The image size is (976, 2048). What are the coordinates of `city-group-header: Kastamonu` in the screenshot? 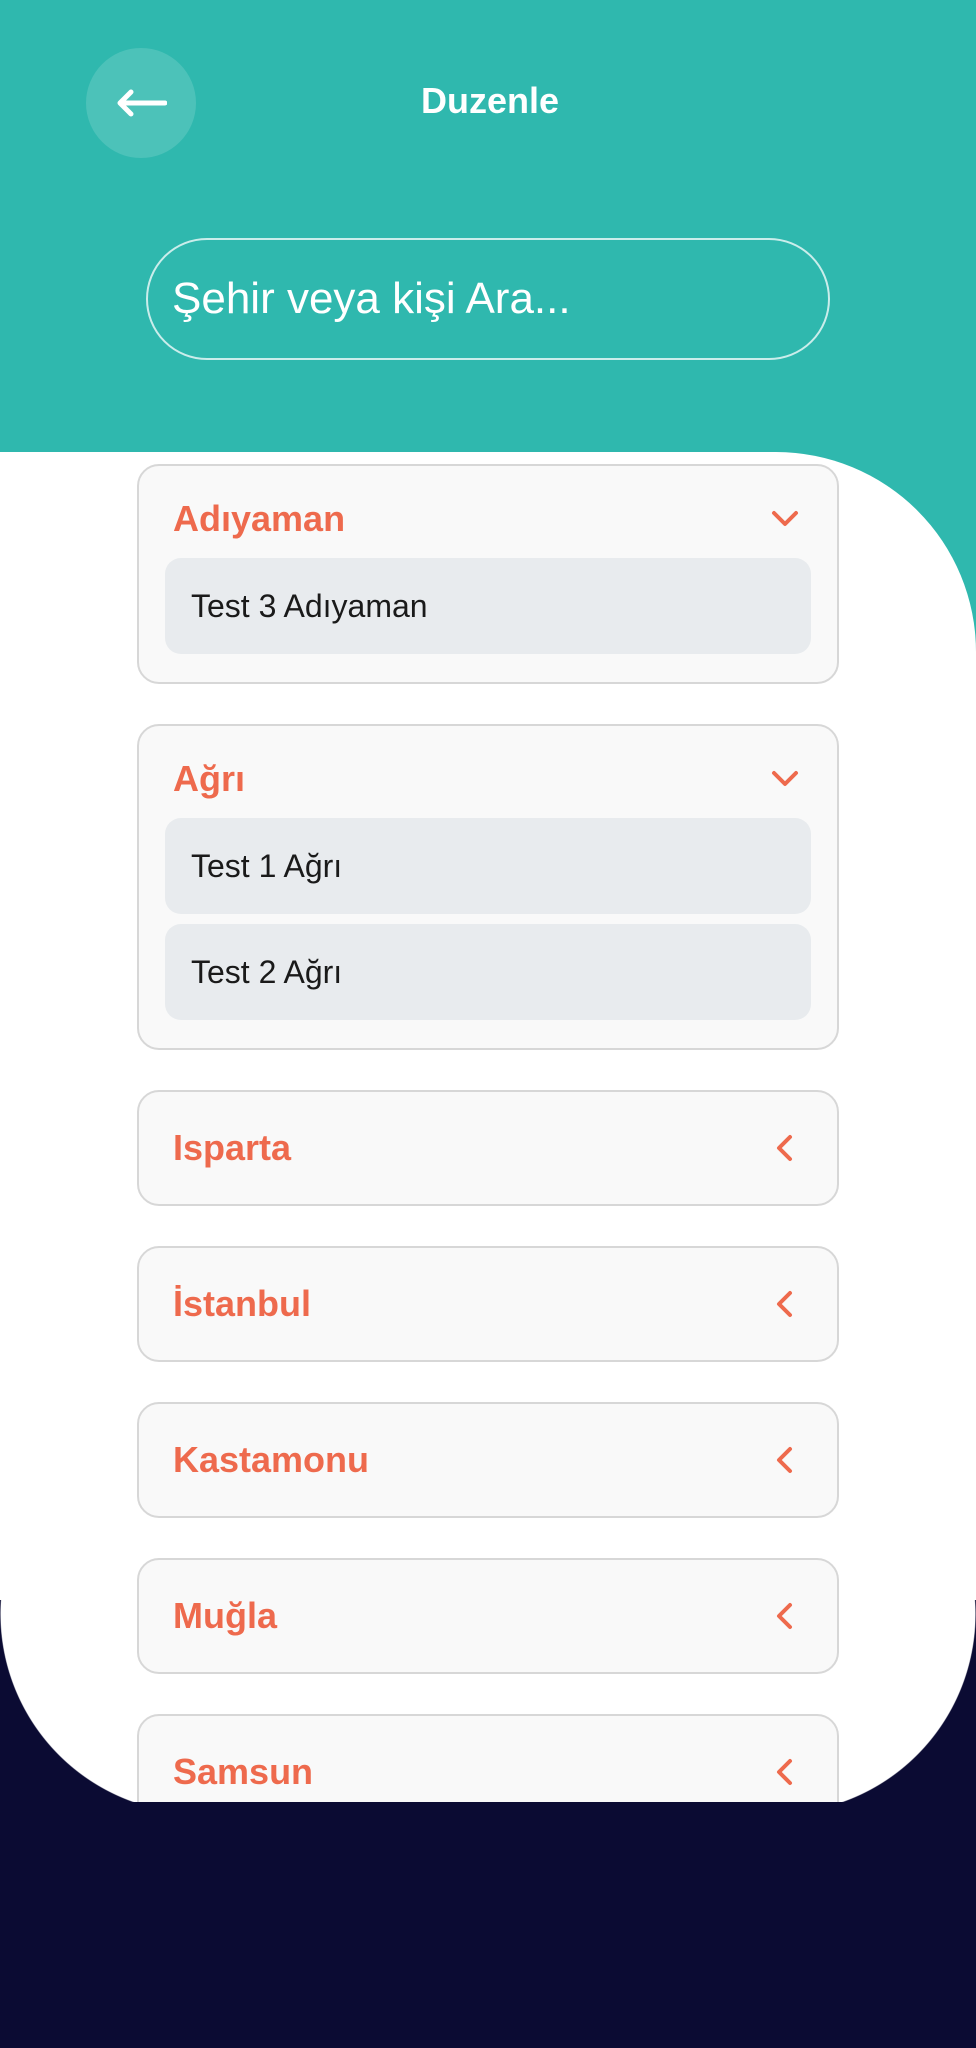 It's located at (488, 1460).